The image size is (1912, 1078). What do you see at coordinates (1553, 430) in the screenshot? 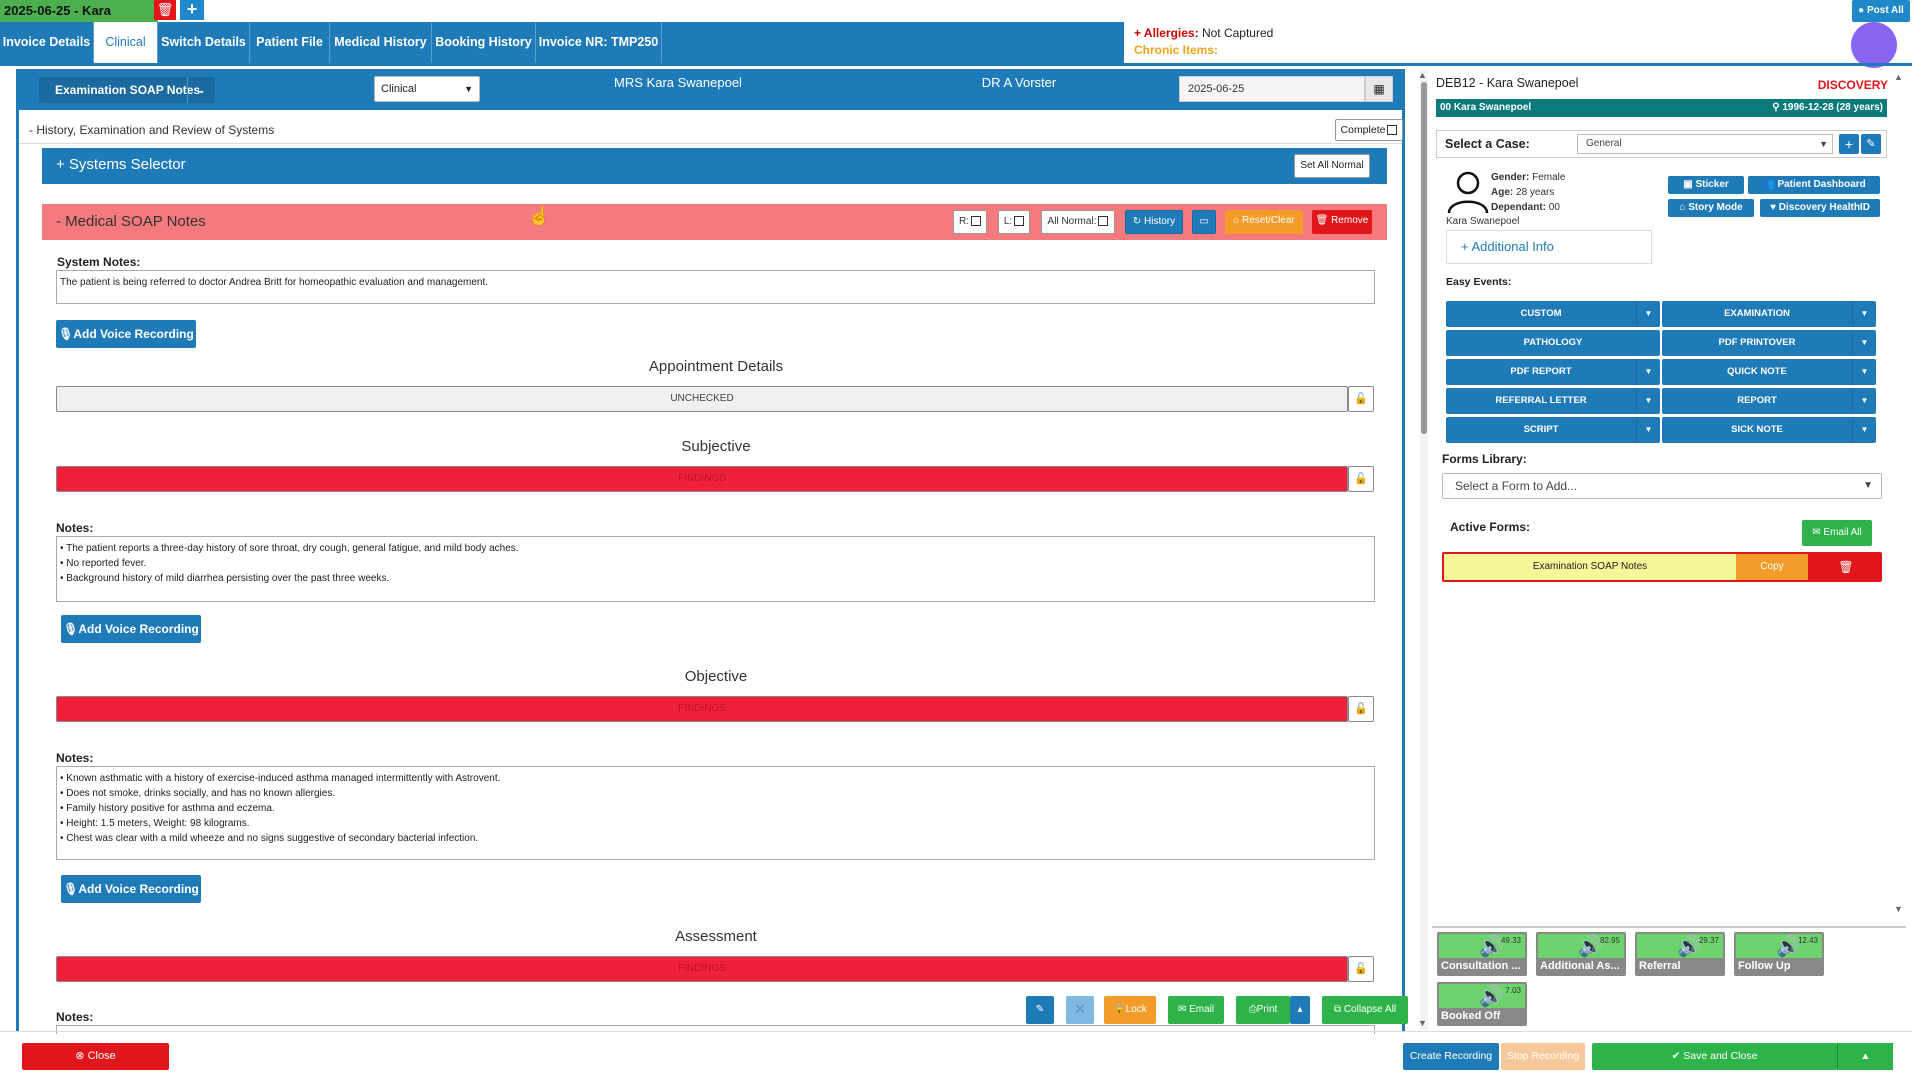
I see `event-script-button: SCRIPT ▼` at bounding box center [1553, 430].